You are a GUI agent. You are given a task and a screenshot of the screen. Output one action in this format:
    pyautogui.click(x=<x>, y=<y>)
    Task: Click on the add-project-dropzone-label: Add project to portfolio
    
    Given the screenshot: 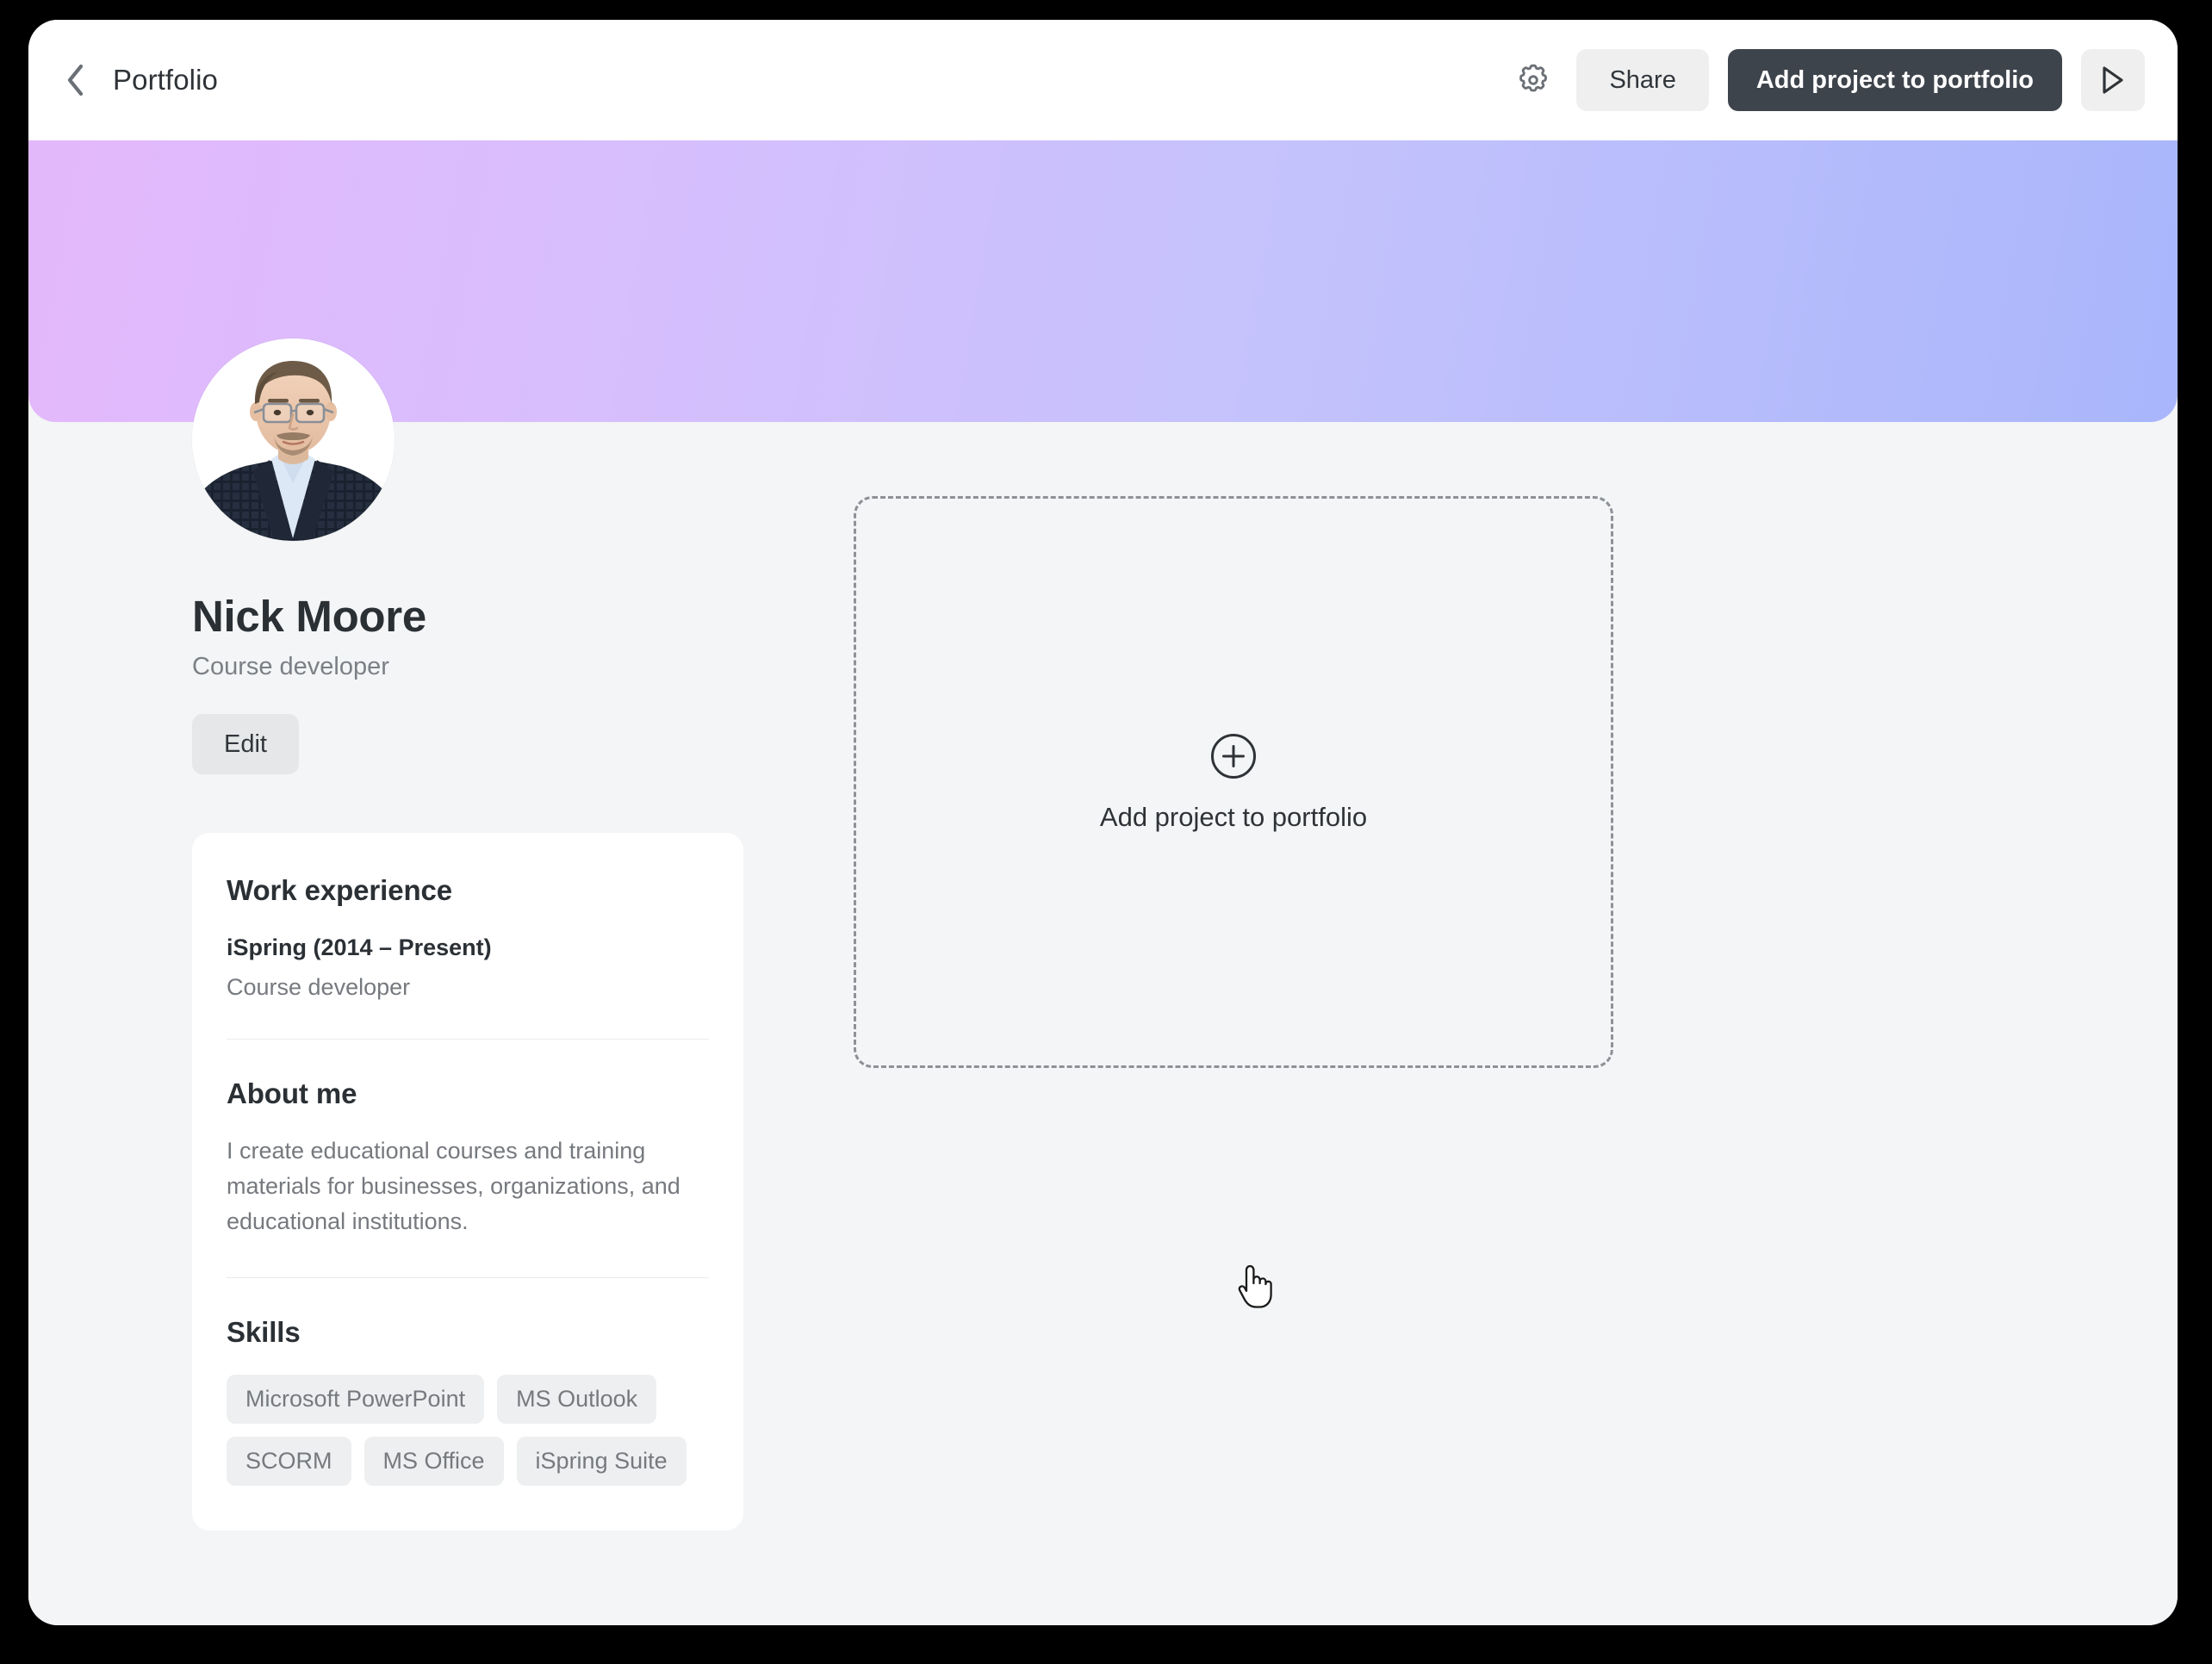 What is the action you would take?
    pyautogui.click(x=1233, y=817)
    